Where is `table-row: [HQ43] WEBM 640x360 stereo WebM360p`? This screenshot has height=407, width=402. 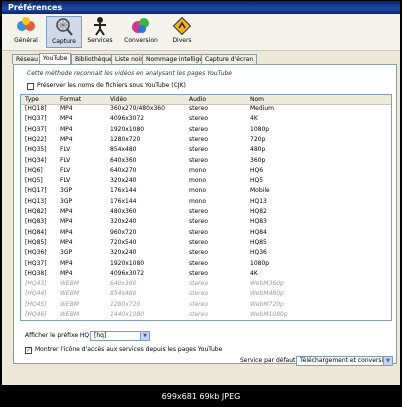 table-row: [HQ43] WEBM 640x360 stereo WebM360p is located at coordinates (206, 284).